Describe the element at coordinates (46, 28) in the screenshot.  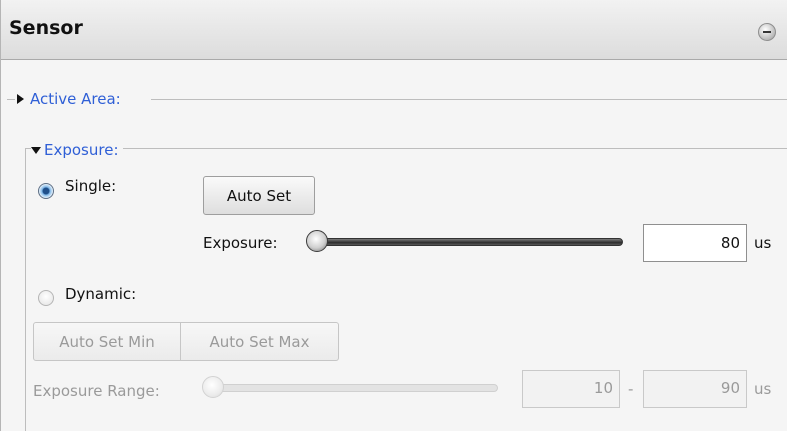
I see `panel-title: Sensor` at that location.